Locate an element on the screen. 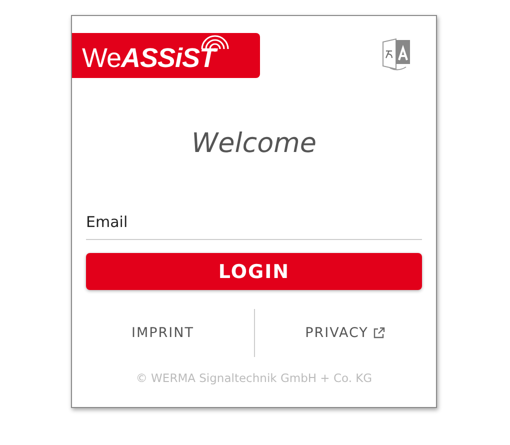  welcome-heading: Welcome is located at coordinates (254, 143).